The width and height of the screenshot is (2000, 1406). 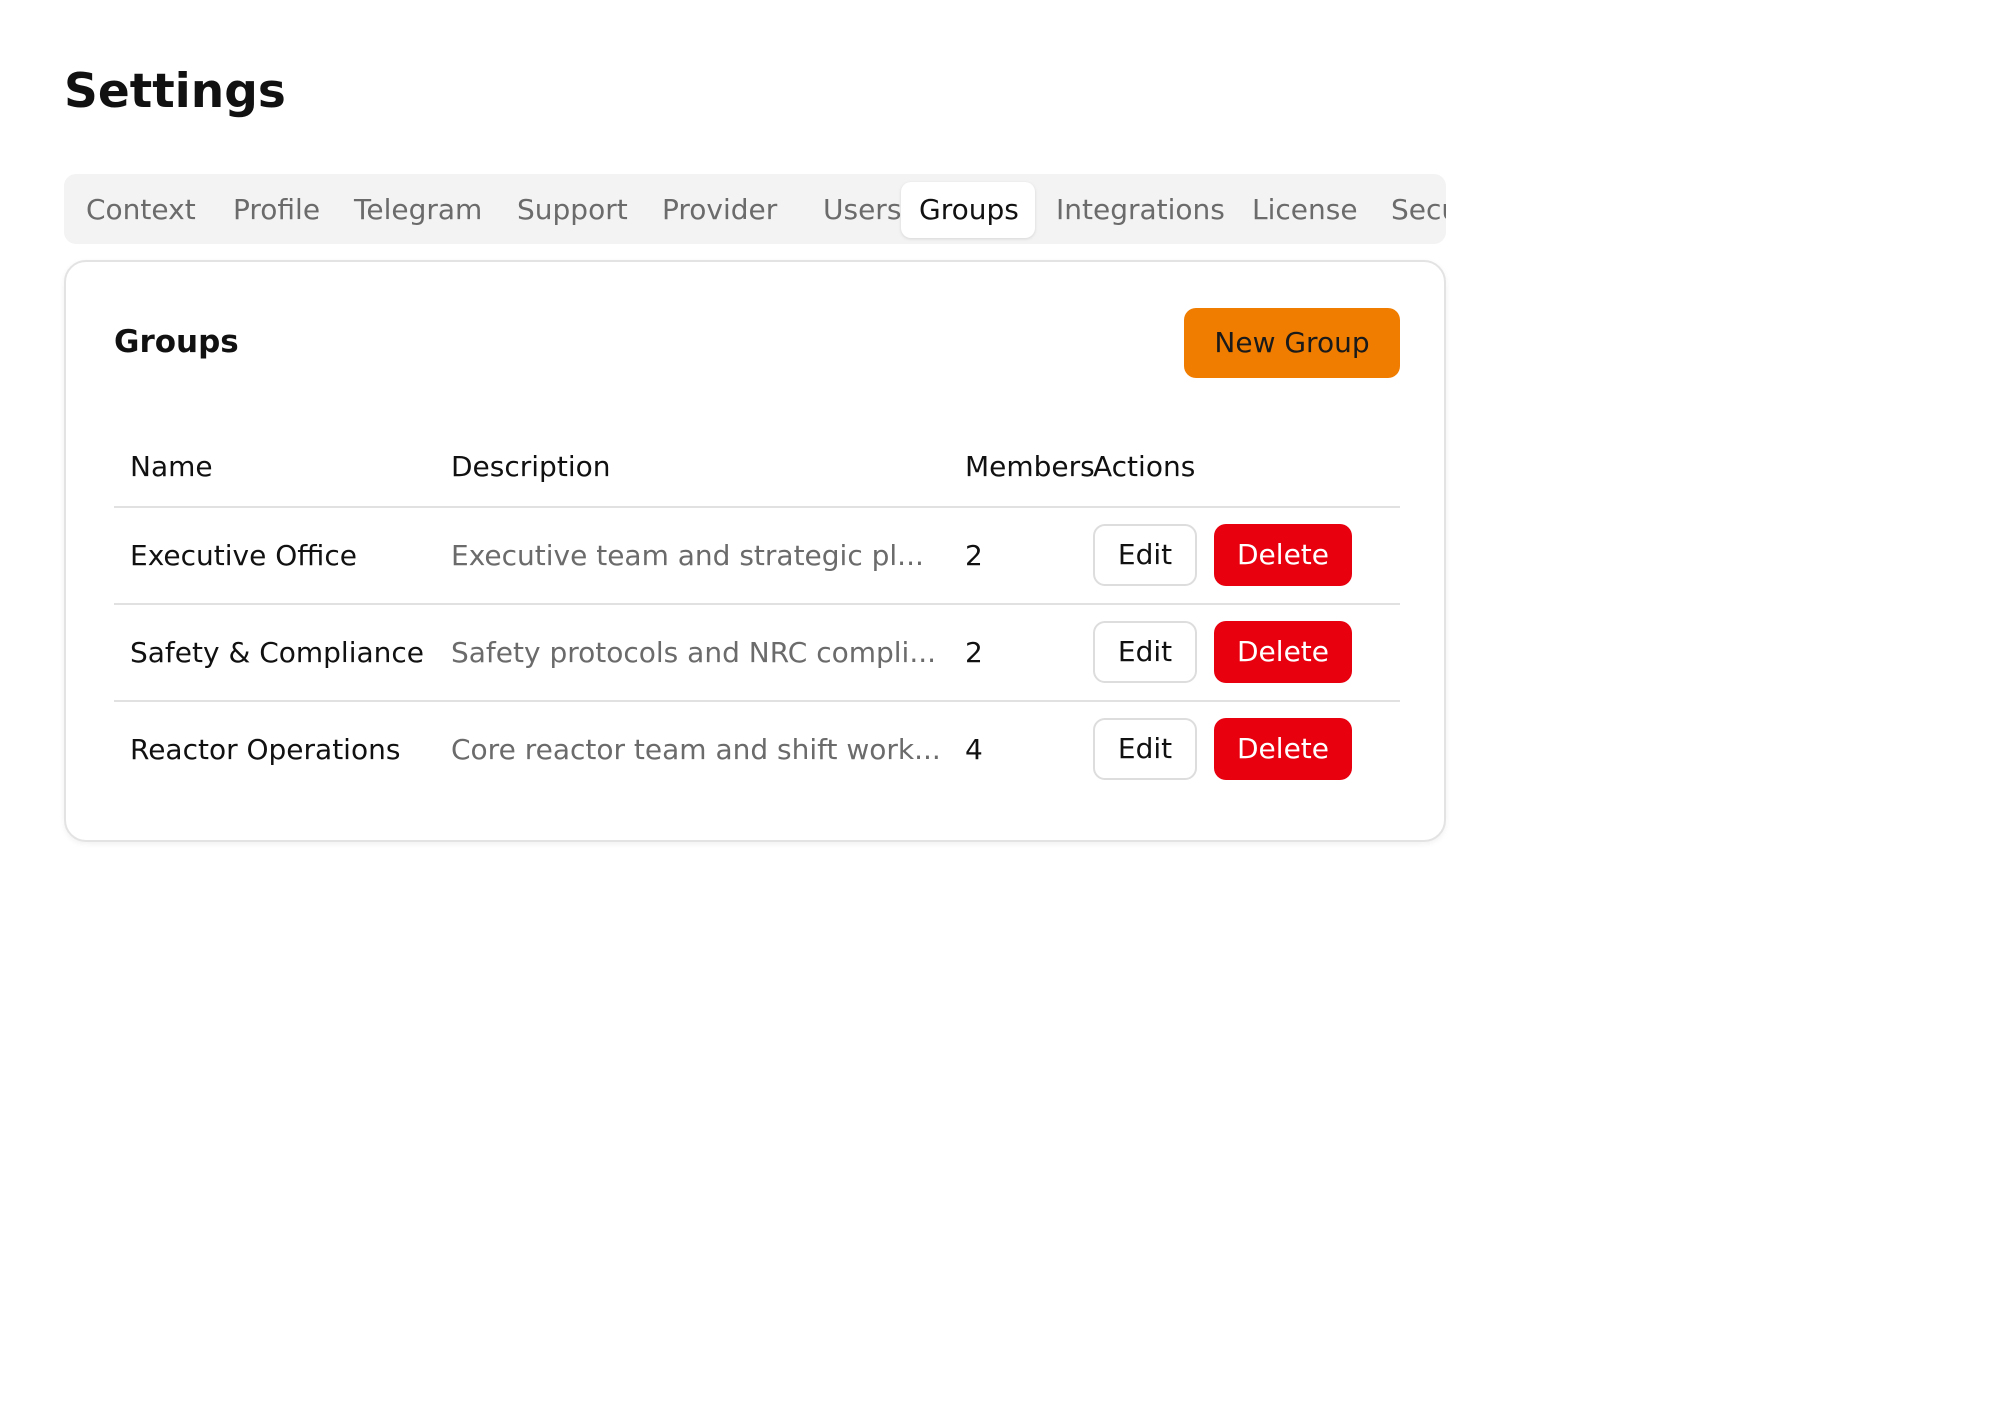 What do you see at coordinates (175, 91) in the screenshot?
I see `page-title: Settings` at bounding box center [175, 91].